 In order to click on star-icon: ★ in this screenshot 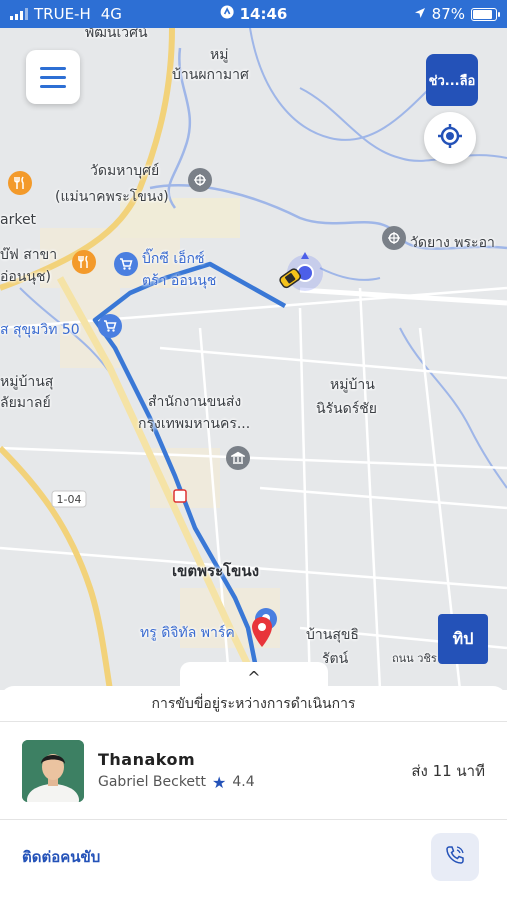, I will do `click(219, 782)`.